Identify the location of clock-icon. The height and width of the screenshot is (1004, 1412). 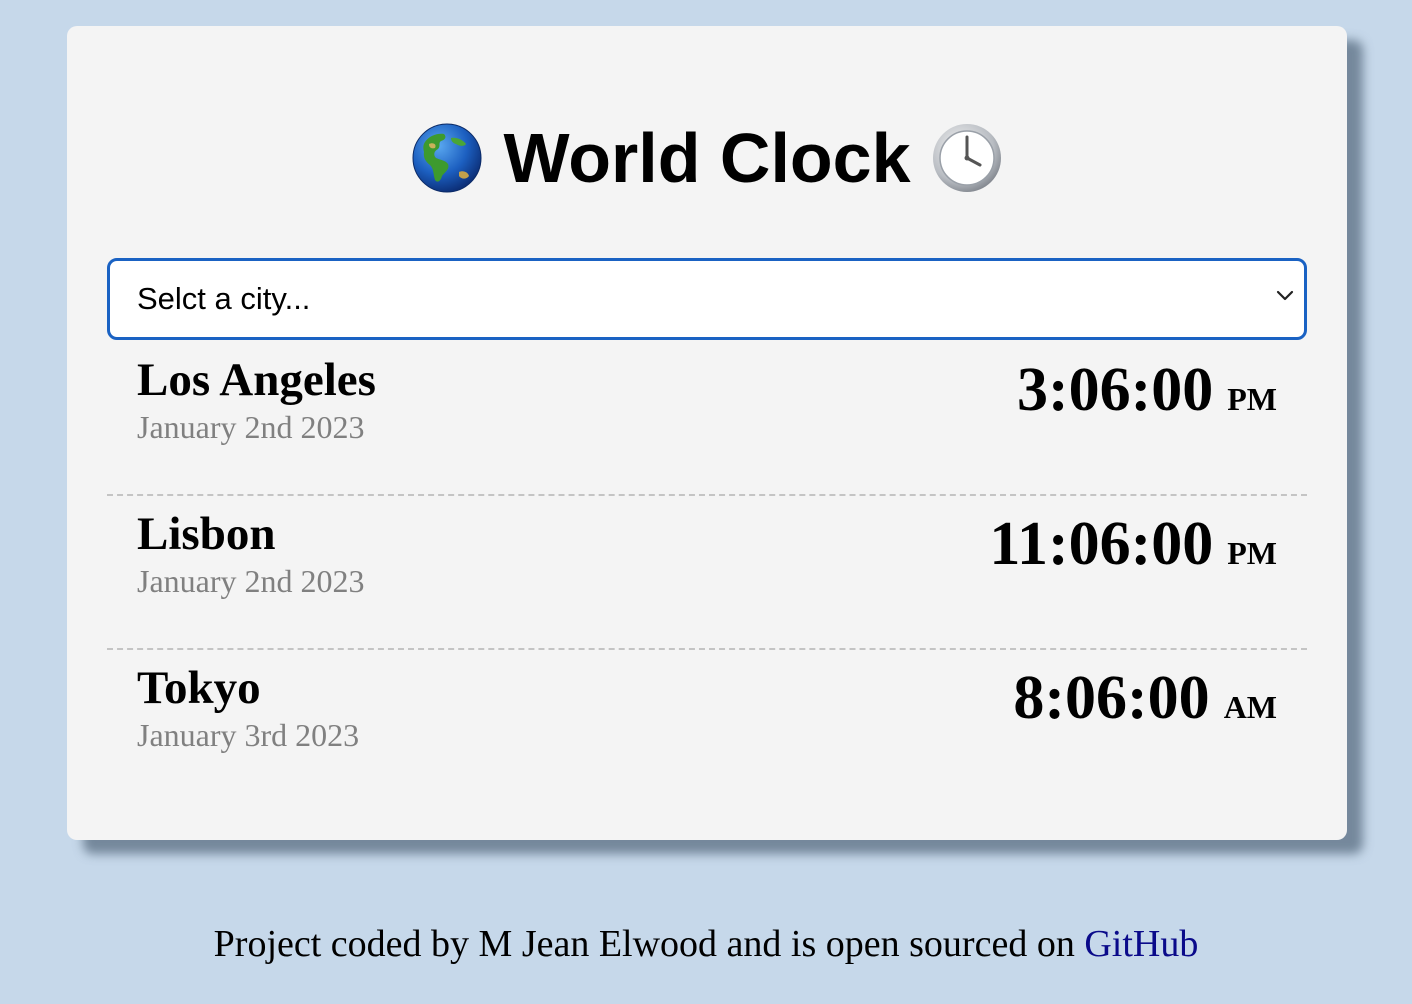
(966, 158).